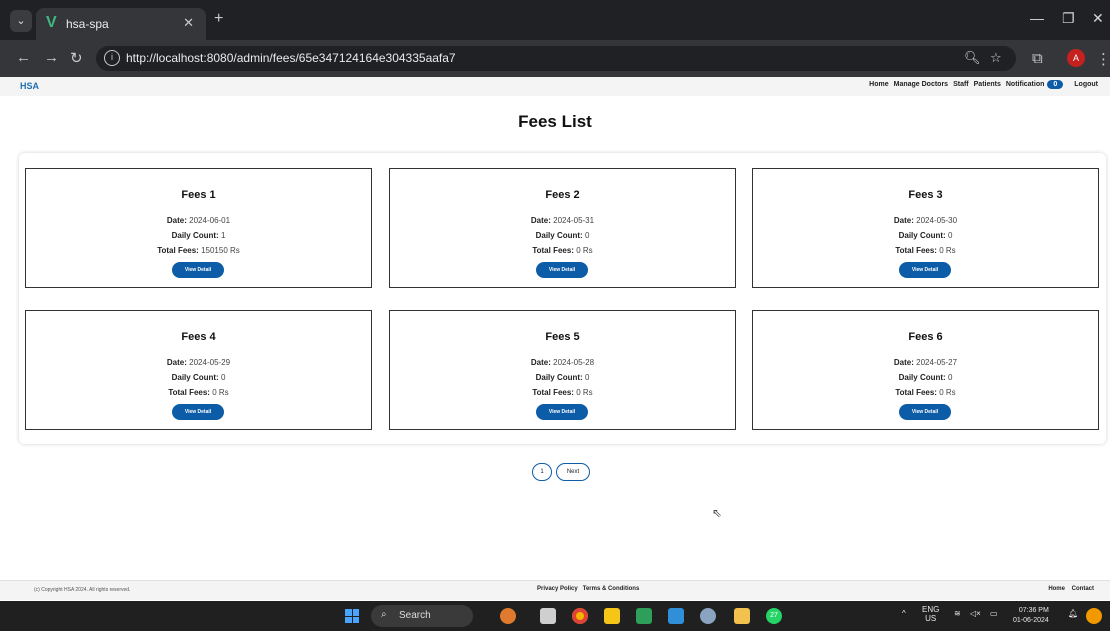  What do you see at coordinates (198, 250) in the screenshot?
I see `fee-total: Total Fees: 150150 Rs` at bounding box center [198, 250].